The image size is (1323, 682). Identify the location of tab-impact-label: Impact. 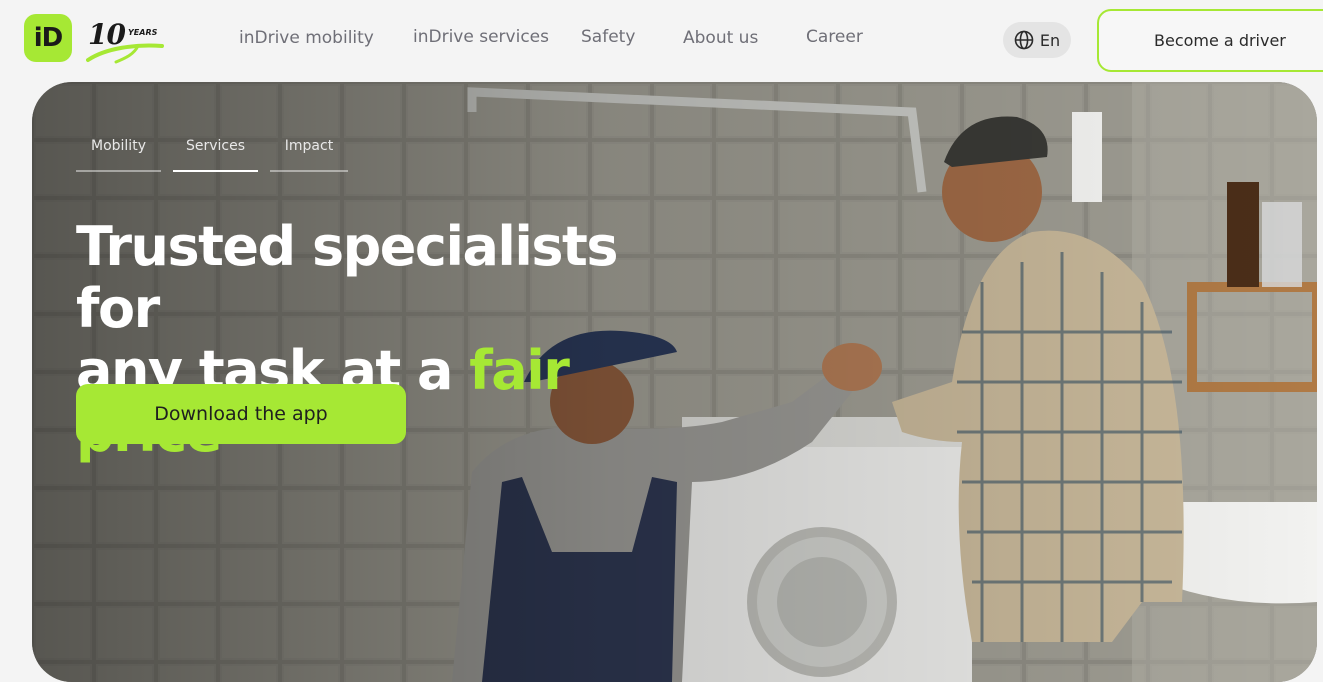
(309, 146).